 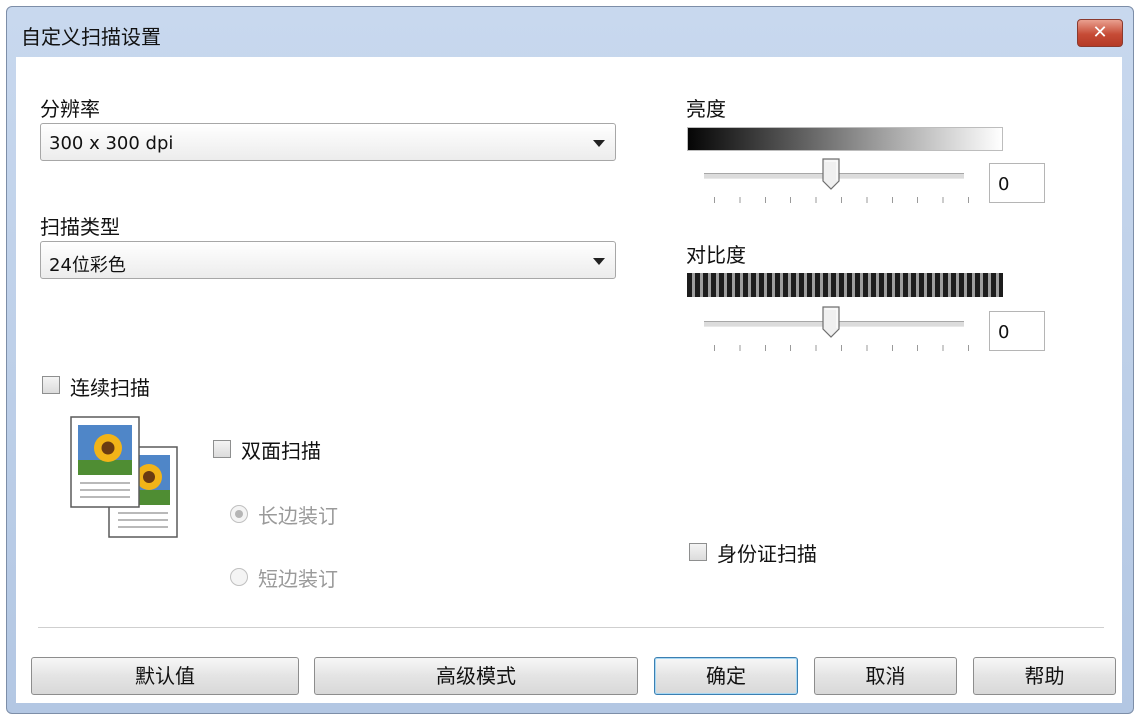 I want to click on cancel-button: 取消, so click(x=885, y=676).